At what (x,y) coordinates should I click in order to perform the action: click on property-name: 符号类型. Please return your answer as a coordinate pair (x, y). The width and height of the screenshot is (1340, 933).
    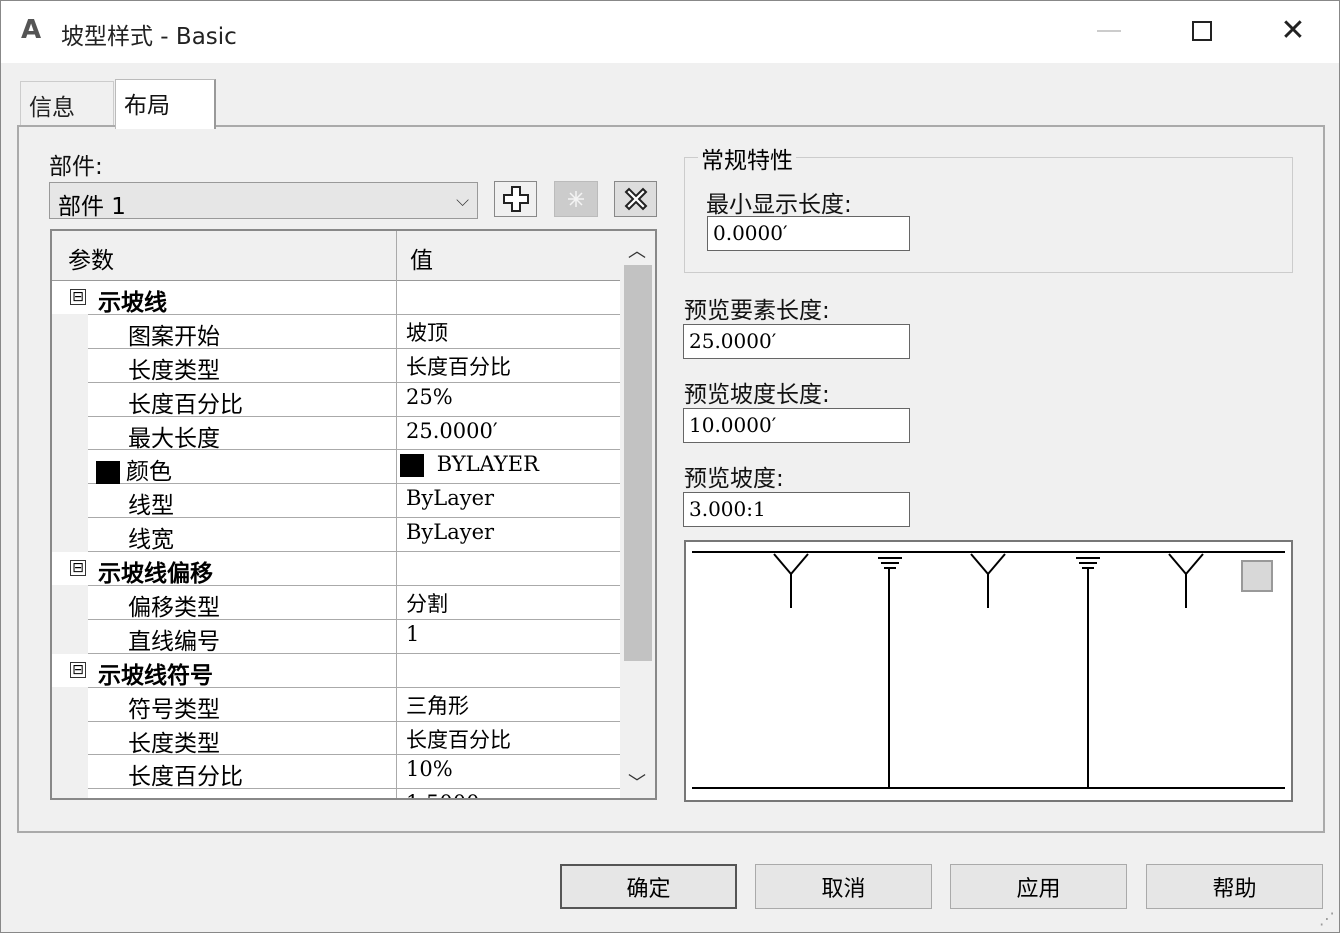
    Looking at the image, I should click on (174, 709).